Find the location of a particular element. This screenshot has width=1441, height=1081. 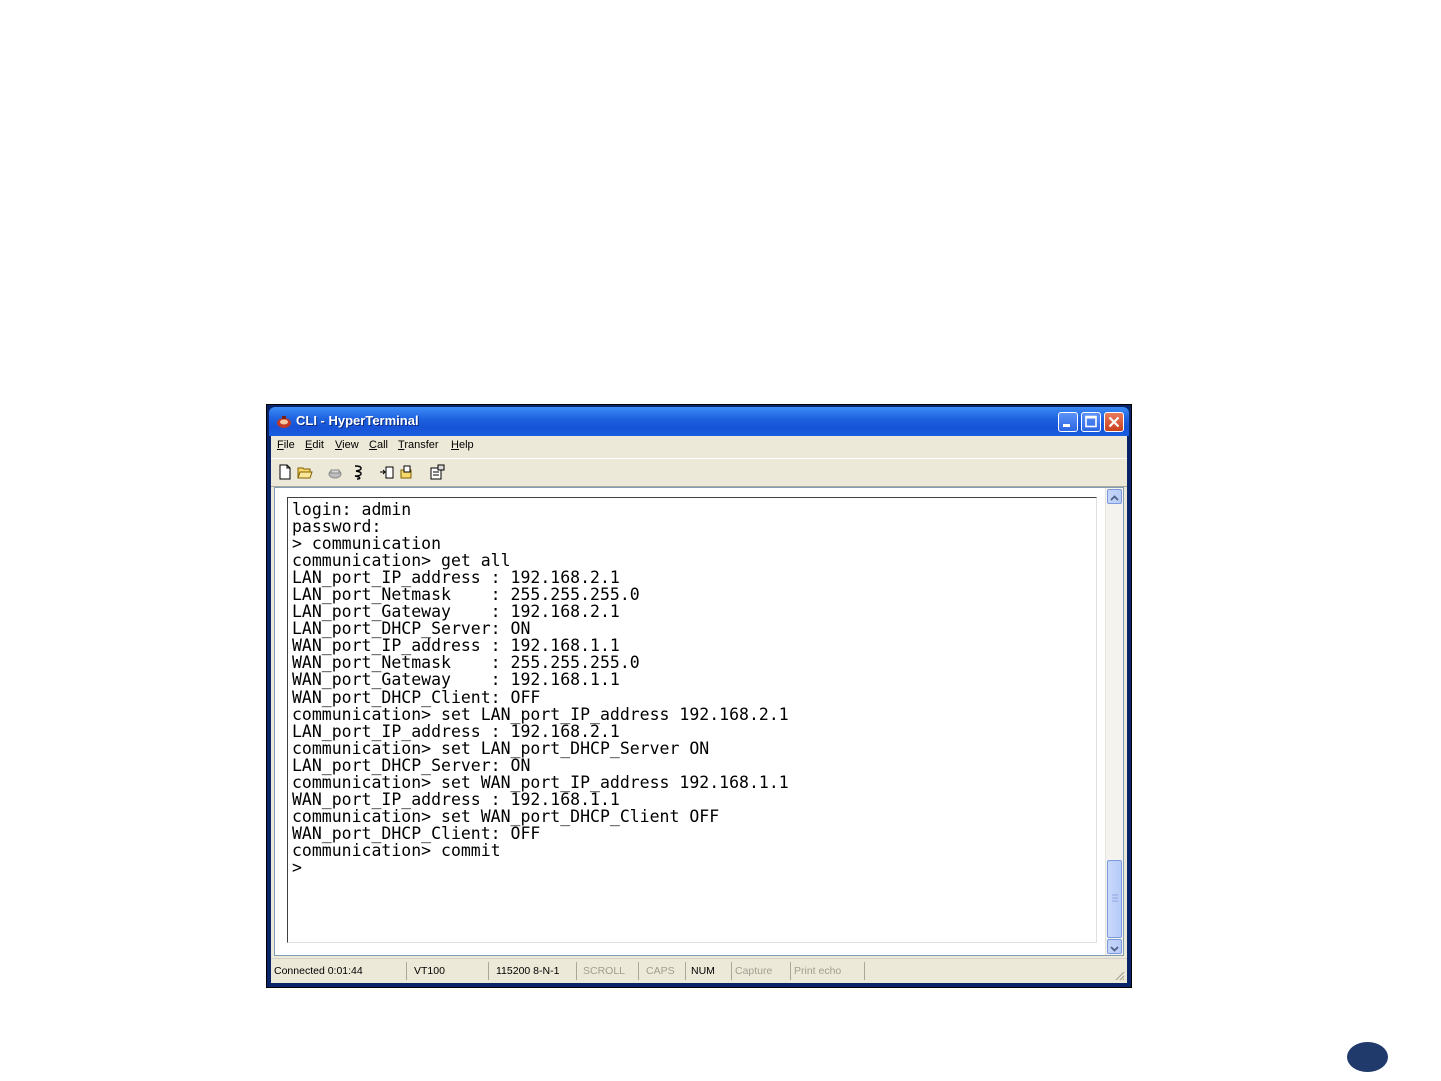

toolbar is located at coordinates (699, 472).